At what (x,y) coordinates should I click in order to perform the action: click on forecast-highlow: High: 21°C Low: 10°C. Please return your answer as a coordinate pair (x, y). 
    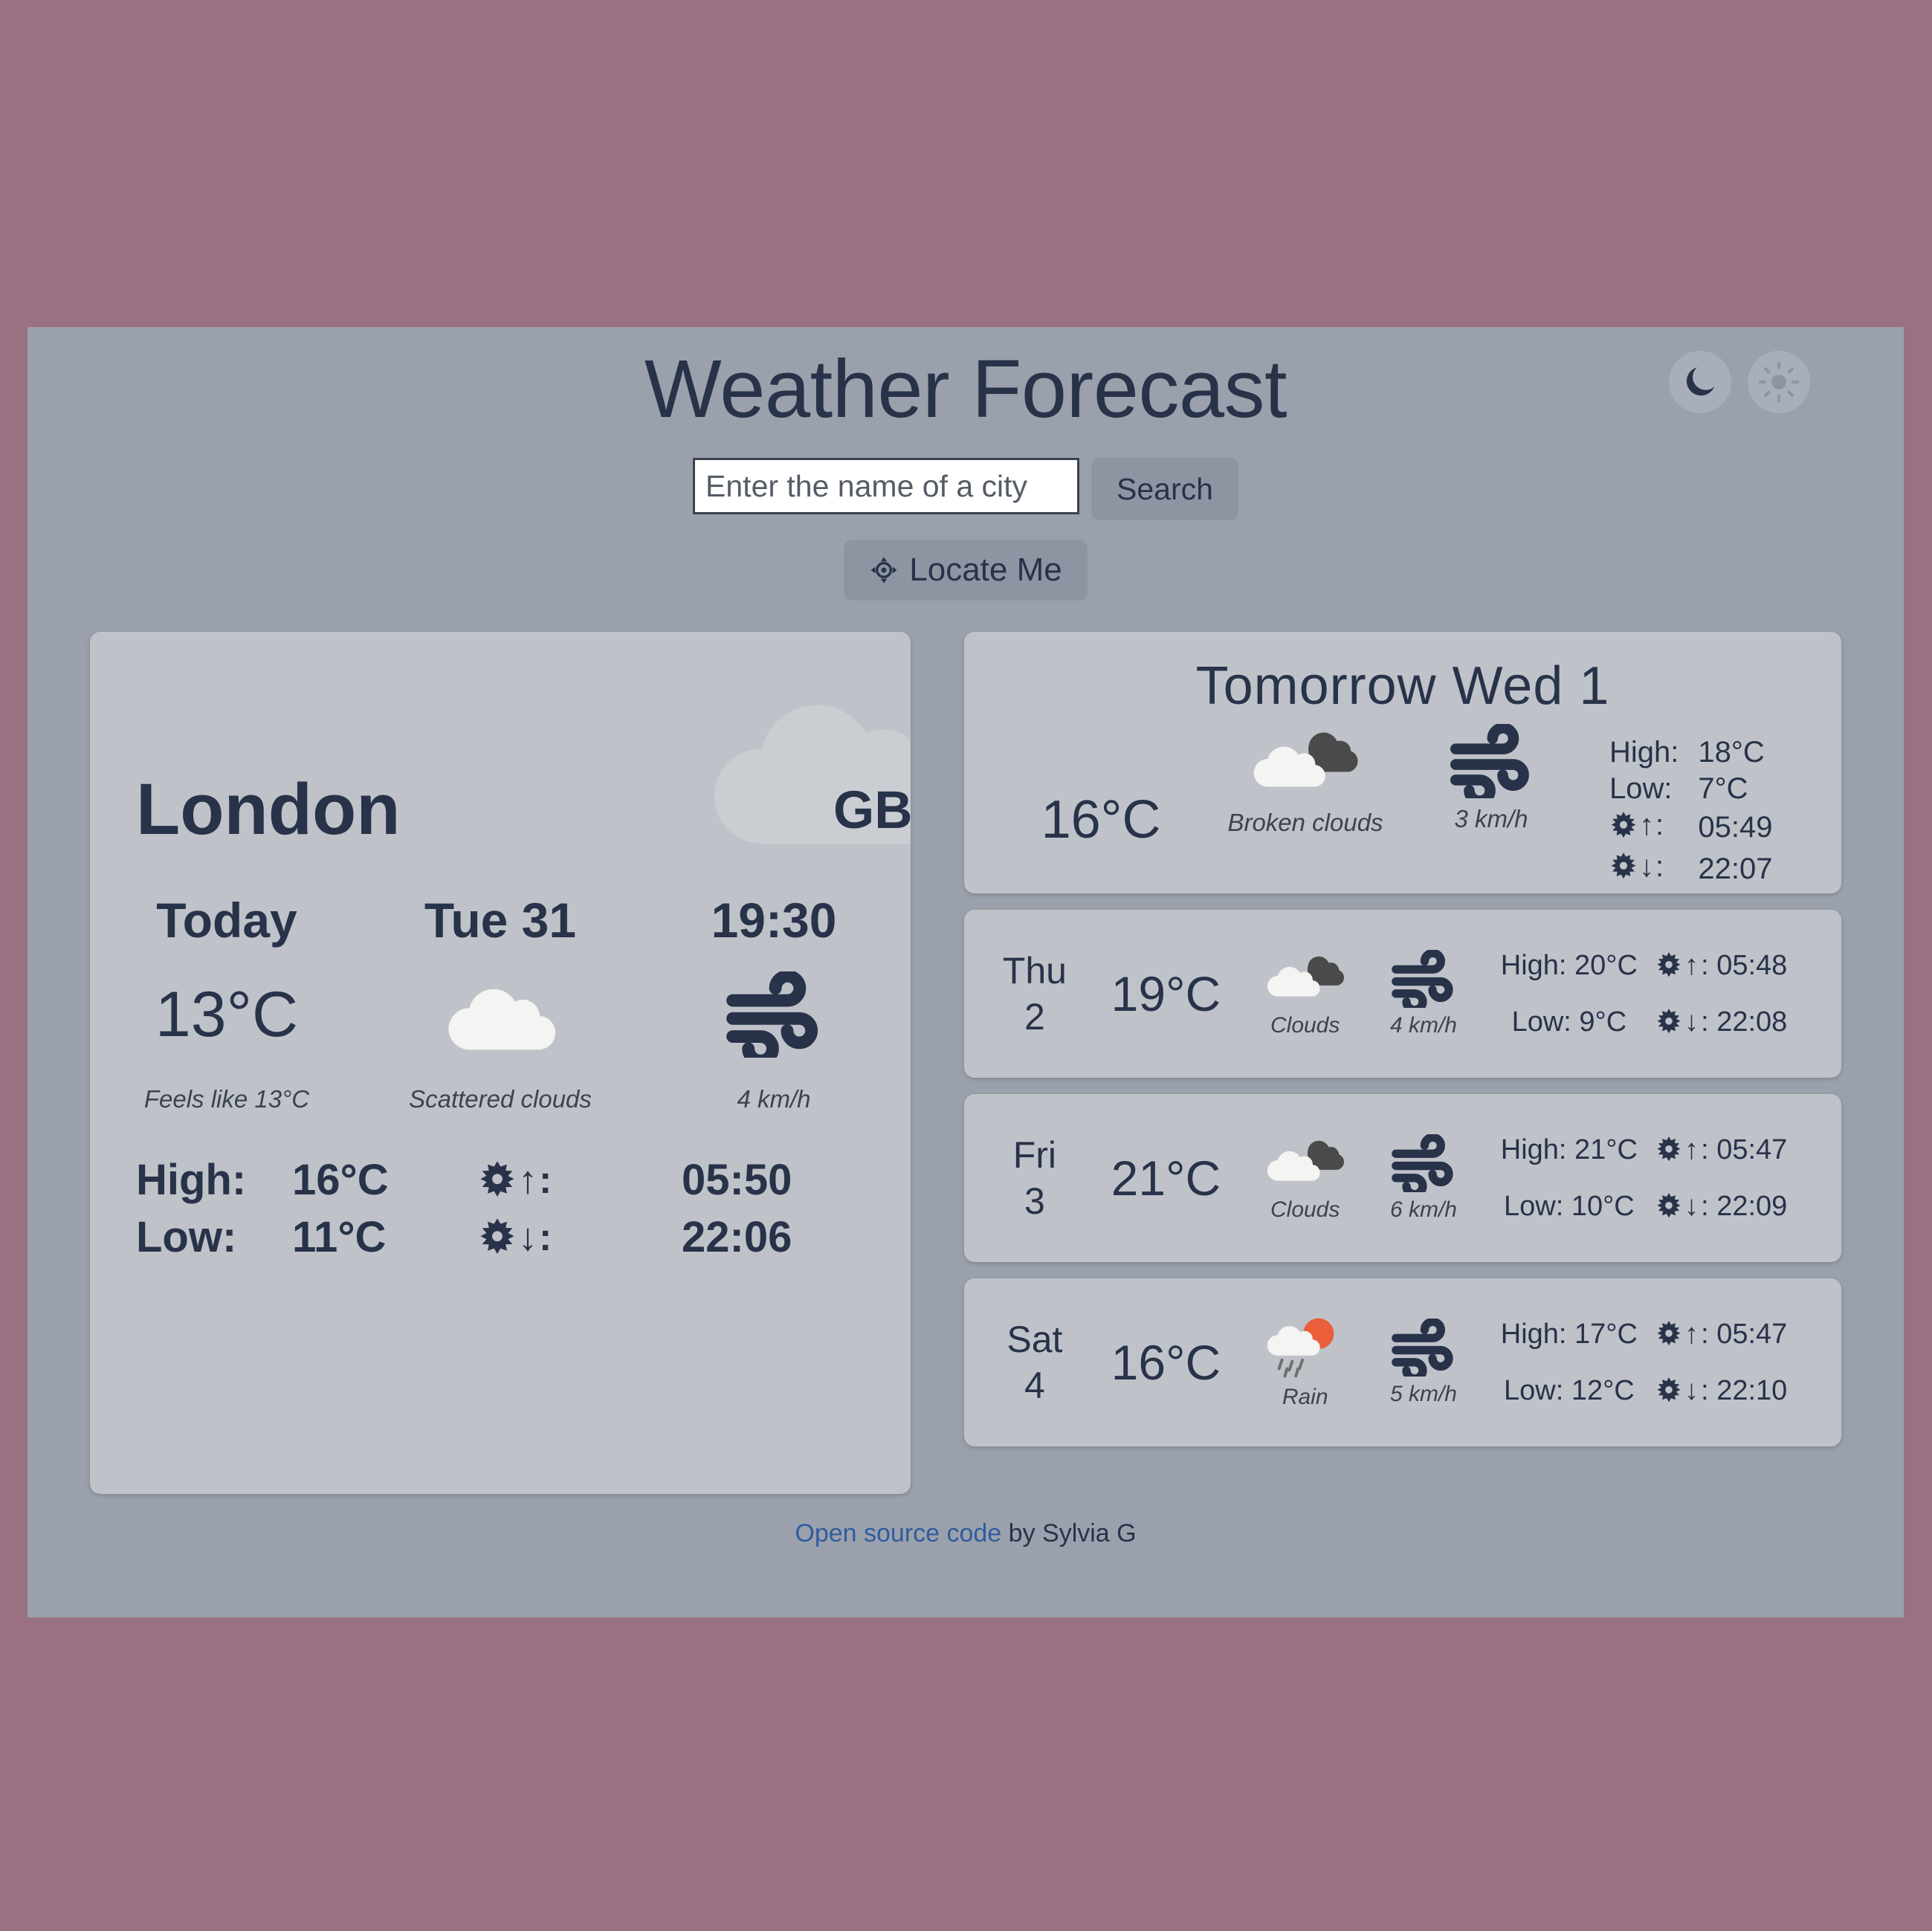
    Looking at the image, I should click on (1569, 1178).